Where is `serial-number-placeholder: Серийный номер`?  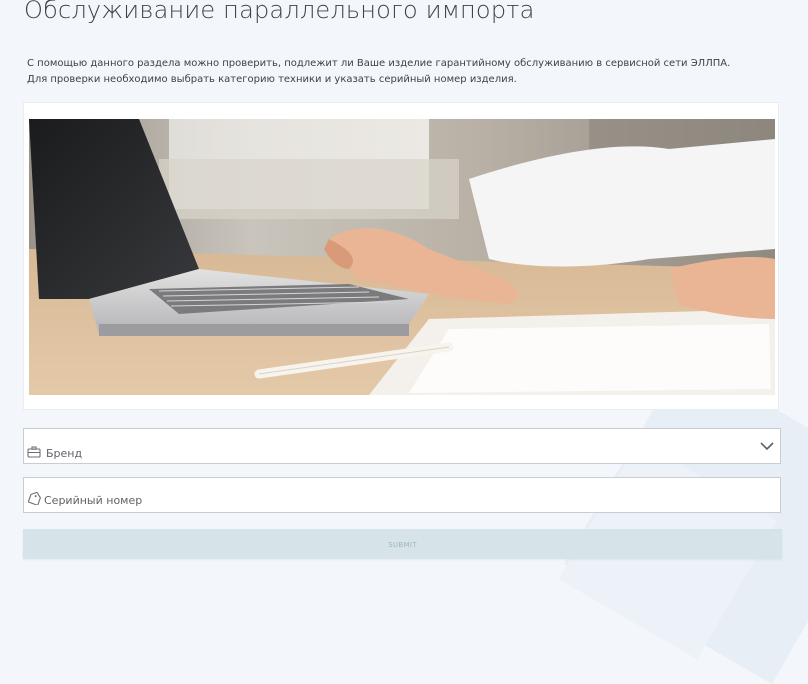
serial-number-placeholder: Серийный номер is located at coordinates (93, 500).